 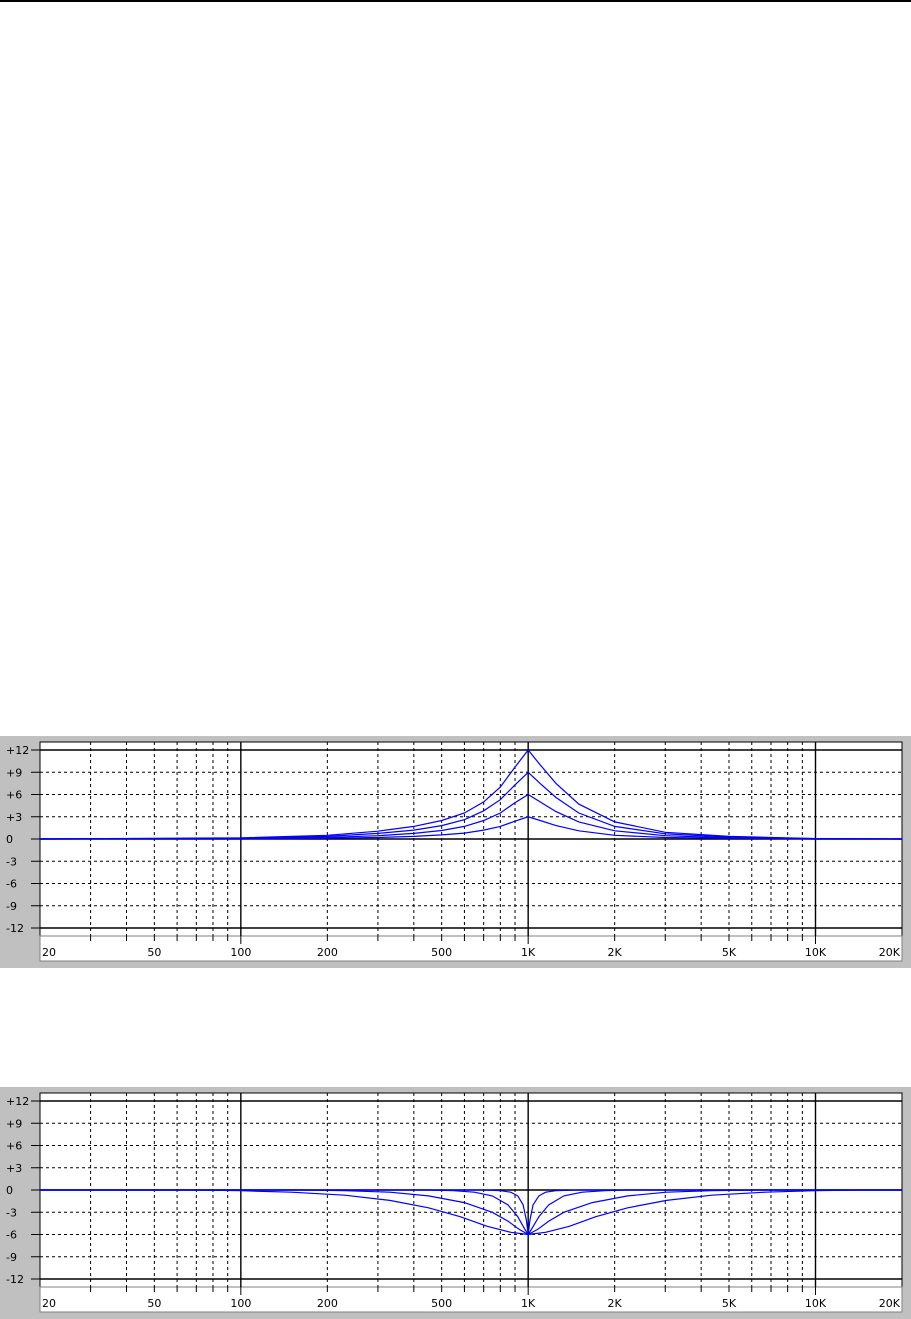 What do you see at coordinates (14, 817) in the screenshot?
I see `boost-y-tick-label: +3` at bounding box center [14, 817].